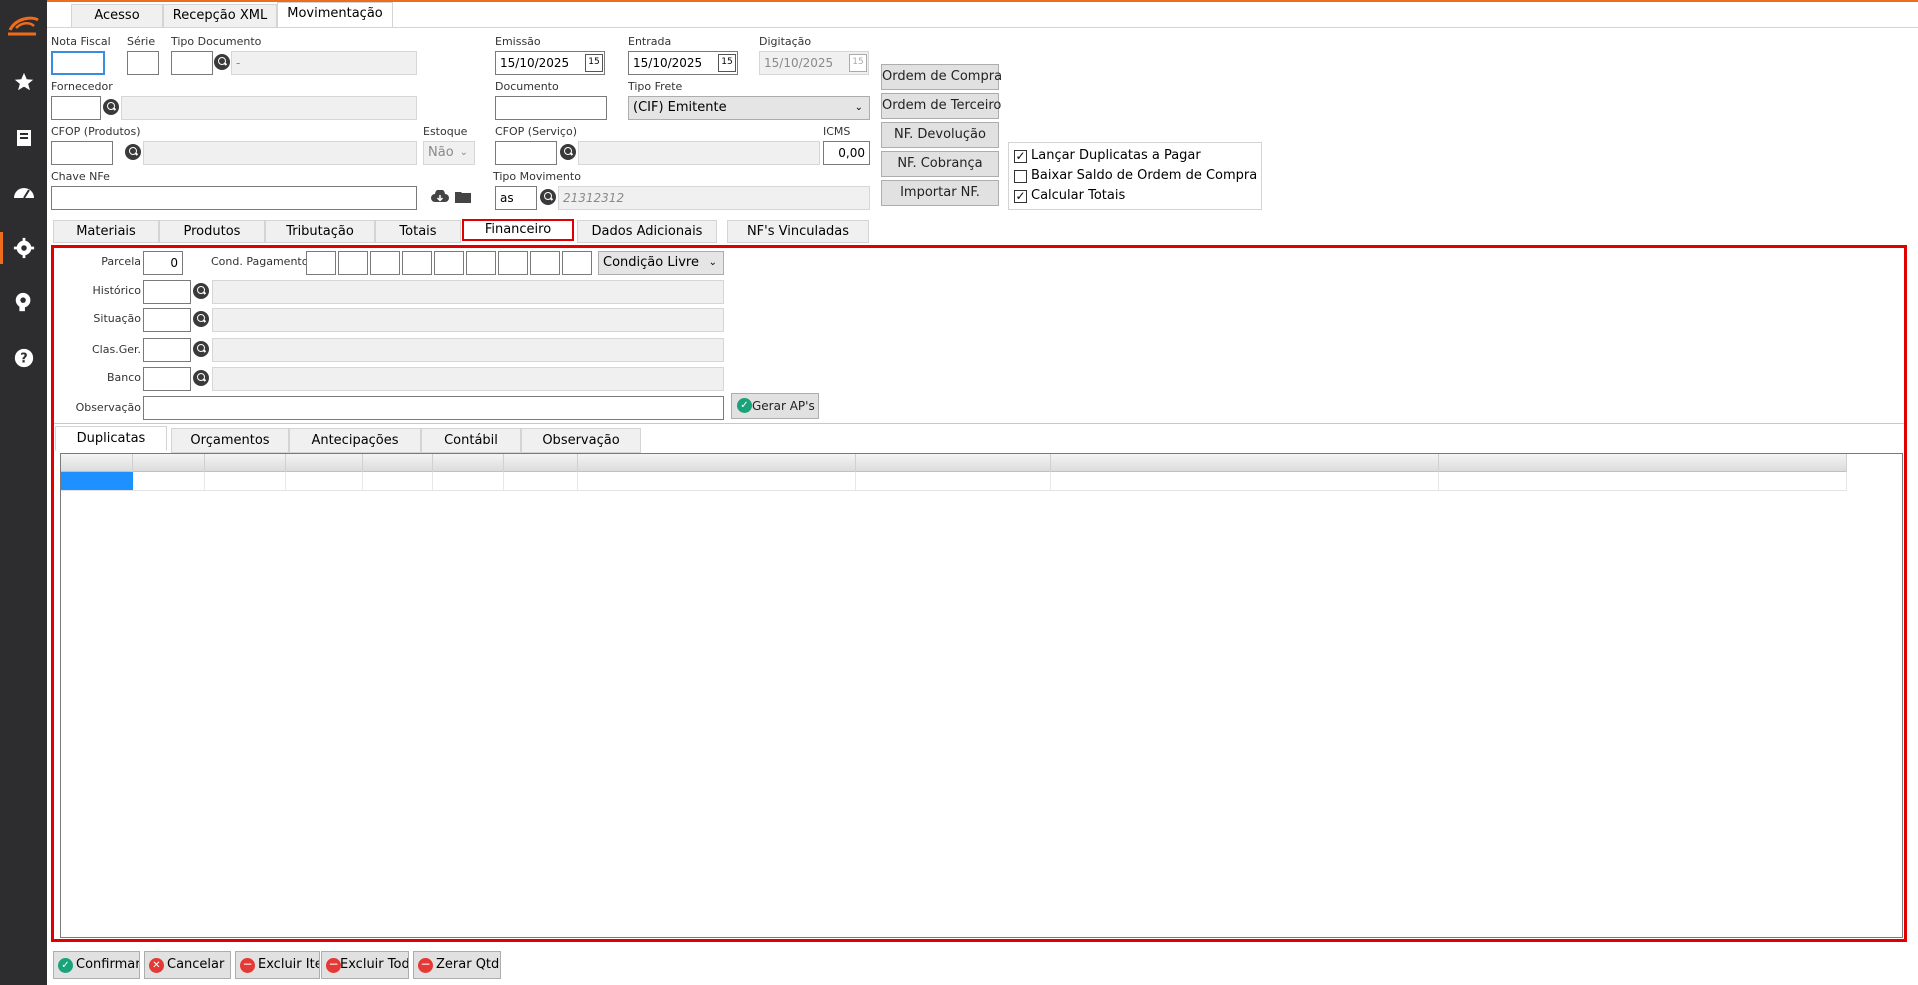  I want to click on excluir-todos-button: − Excluir Todos, so click(365, 965).